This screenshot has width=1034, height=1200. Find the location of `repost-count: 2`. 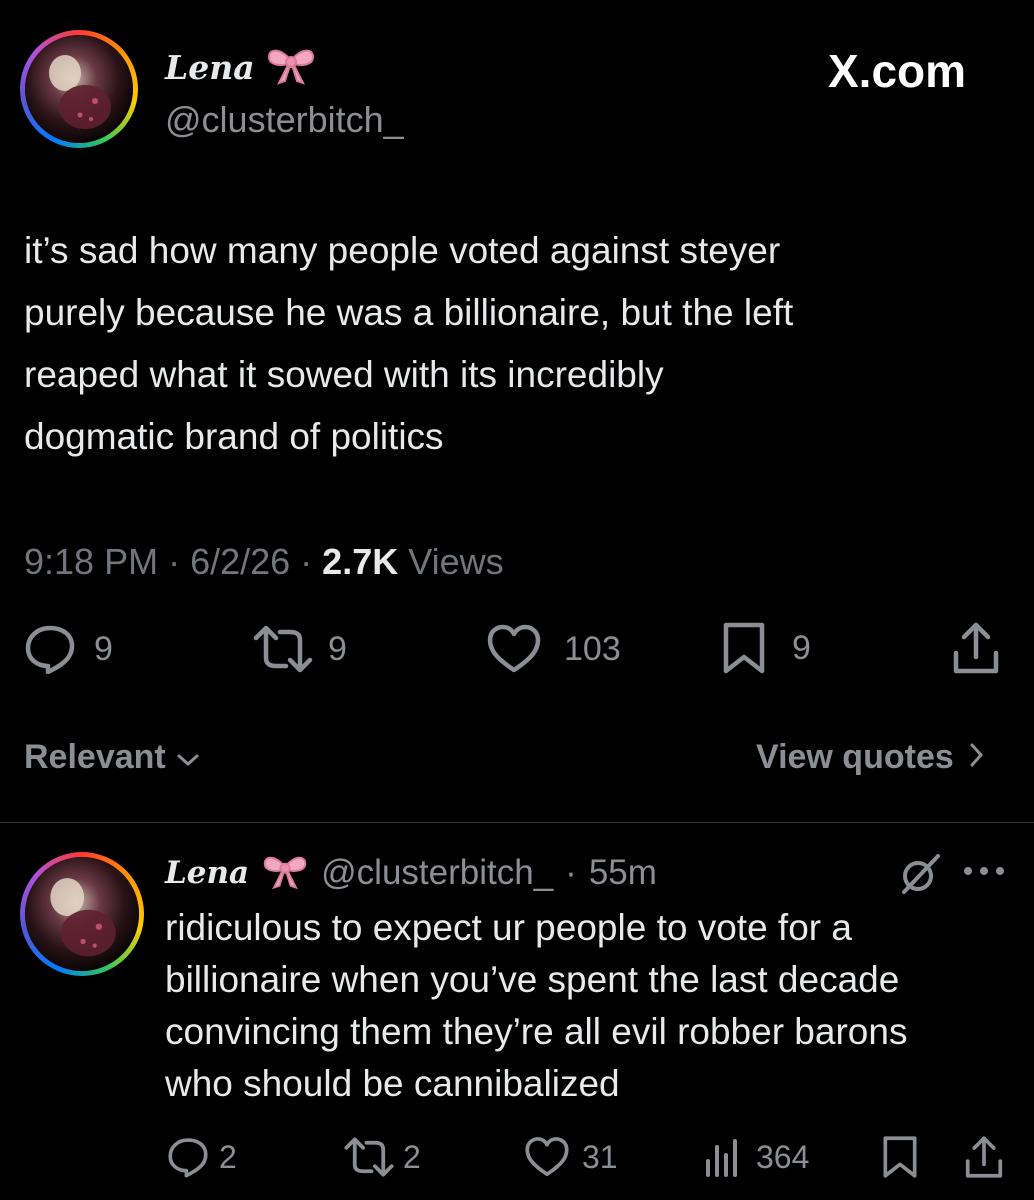

repost-count: 2 is located at coordinates (412, 1156).